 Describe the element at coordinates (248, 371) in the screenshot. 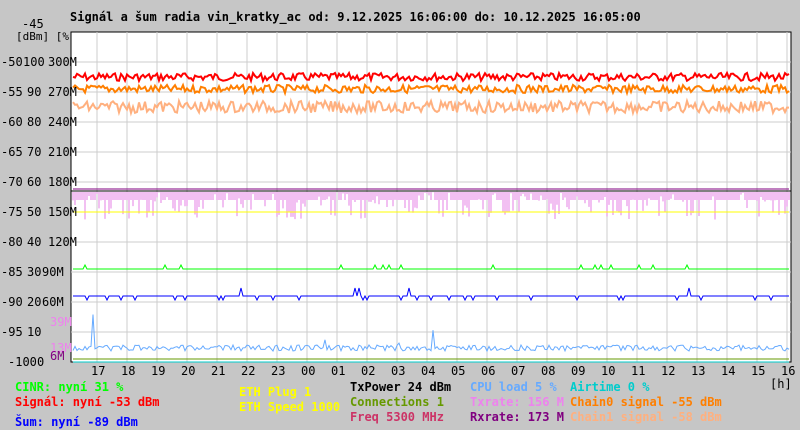

I see `x-tick: 22` at that location.